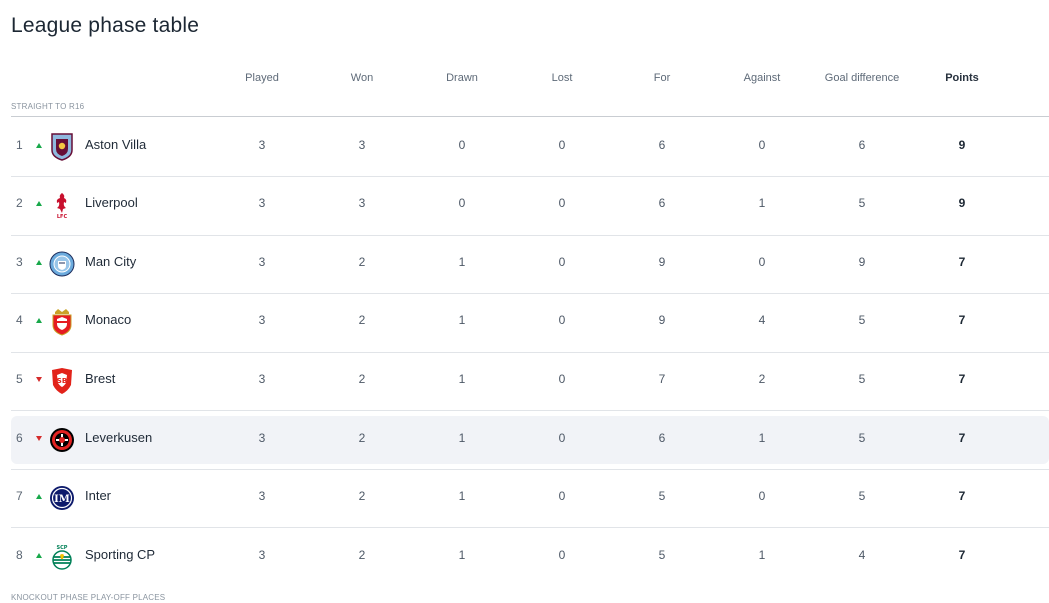 The image size is (1049, 603). What do you see at coordinates (115, 144) in the screenshot?
I see `team-name: Aston Villa` at bounding box center [115, 144].